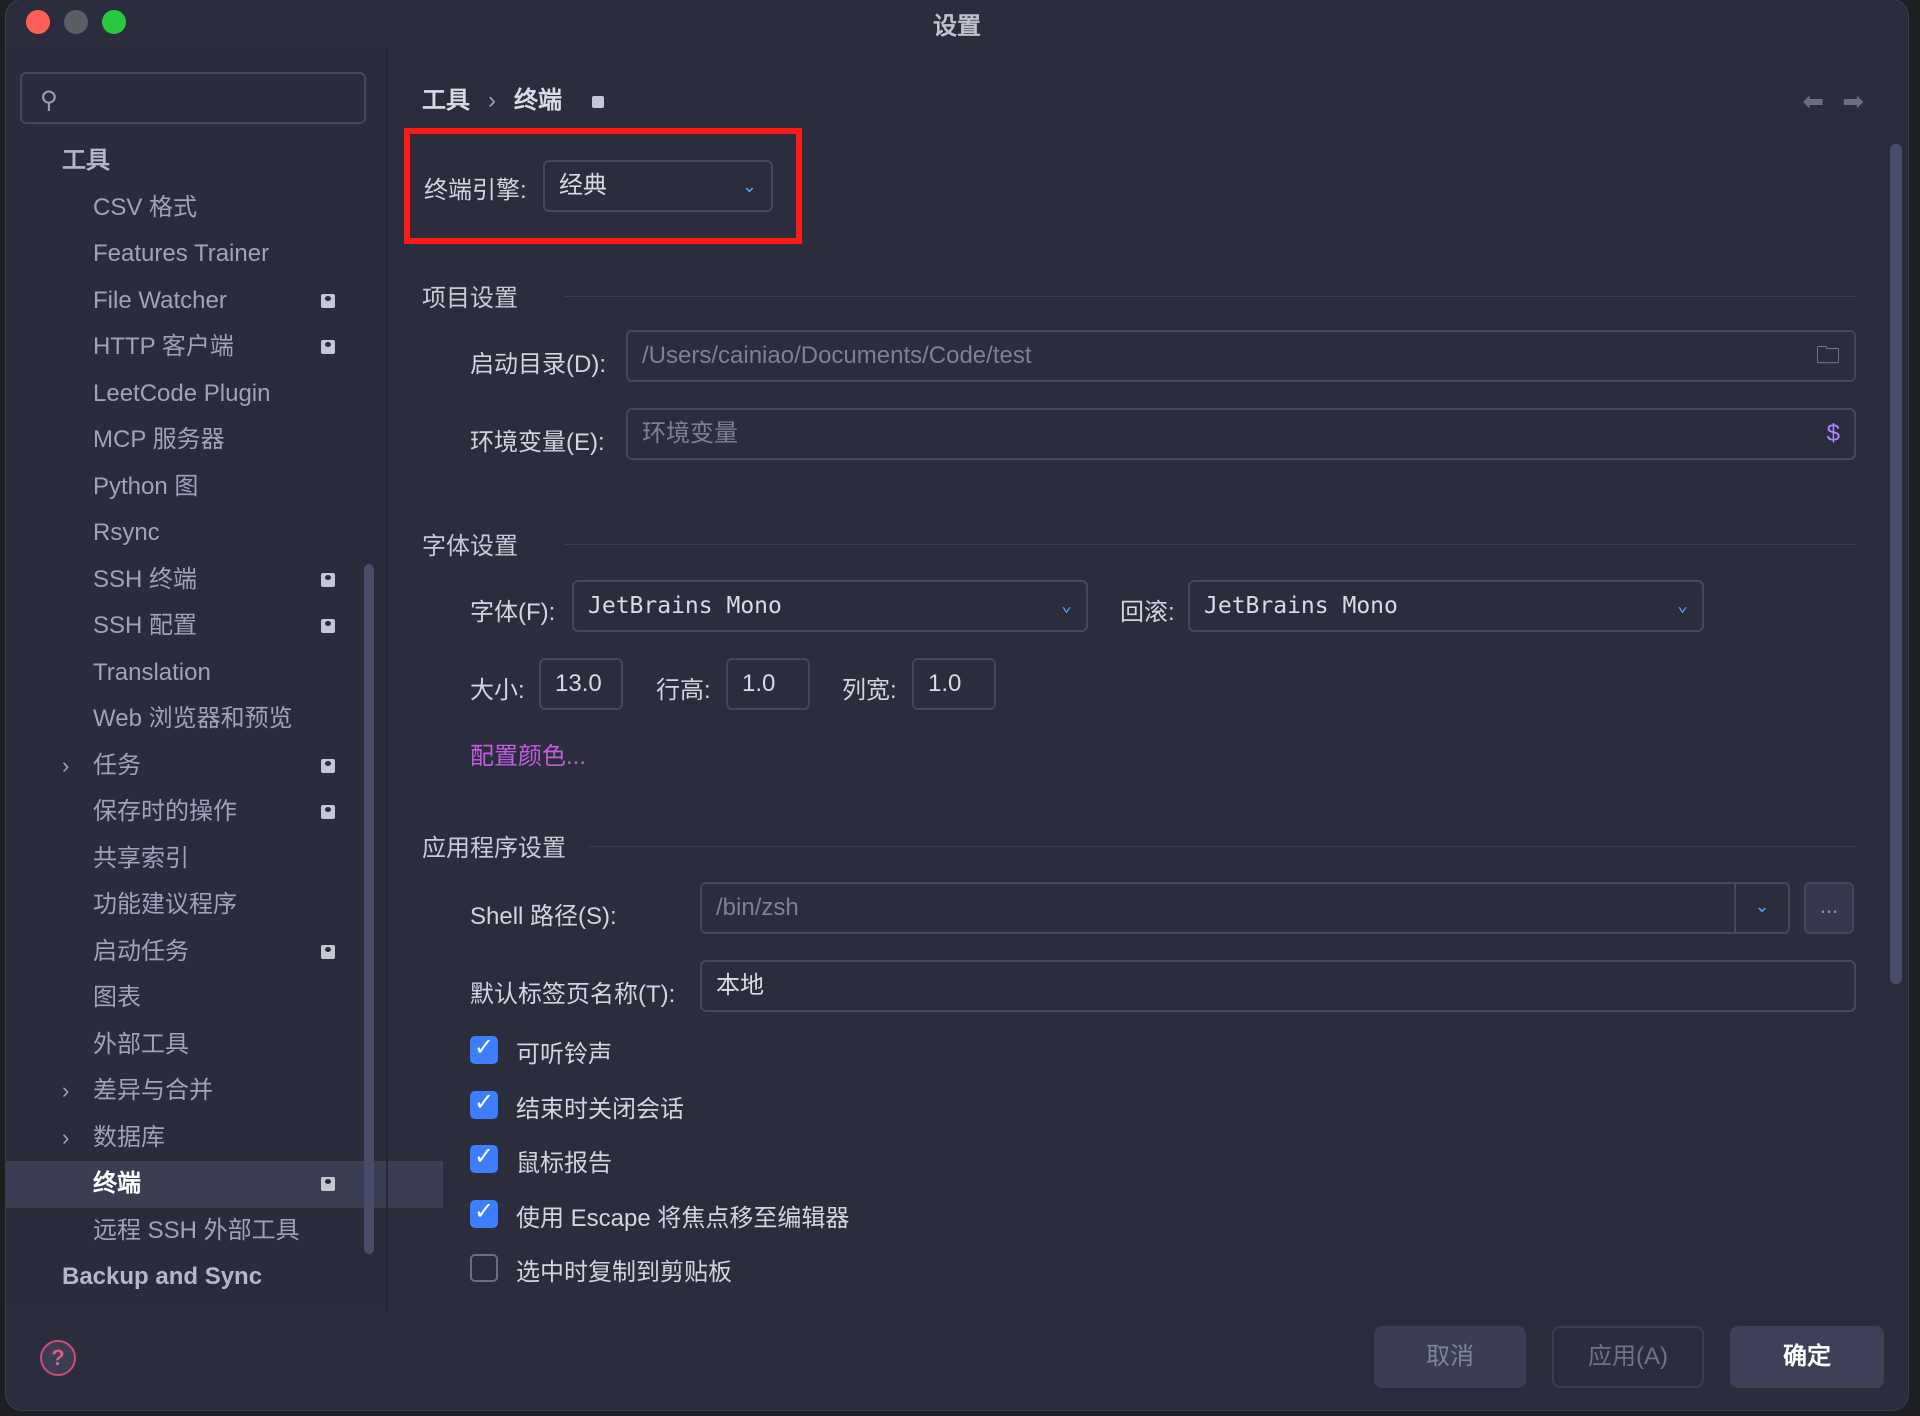  I want to click on settings-search-input: ⚲, so click(193, 98).